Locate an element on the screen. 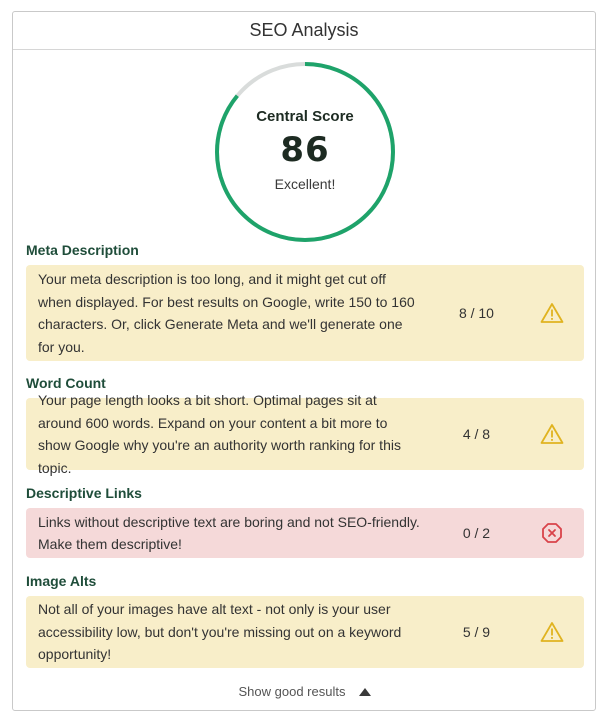 The height and width of the screenshot is (724, 607). result-score: 0 / 2 is located at coordinates (476, 533).